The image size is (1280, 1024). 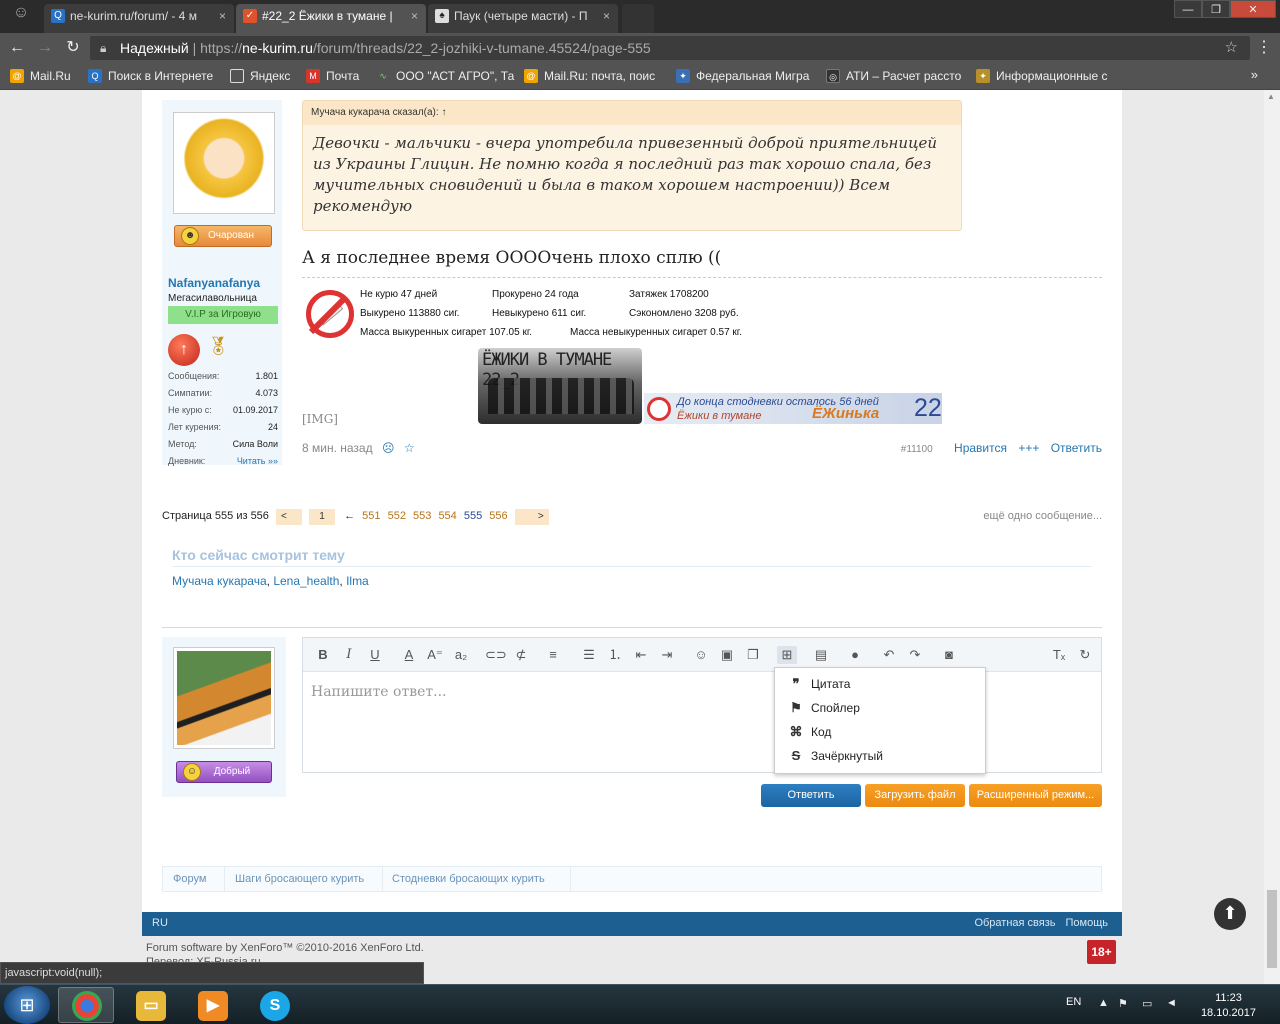 What do you see at coordinates (589, 76) in the screenshot?
I see `bookmark-mailru-2: @ Mail.Ru: почта, поис` at bounding box center [589, 76].